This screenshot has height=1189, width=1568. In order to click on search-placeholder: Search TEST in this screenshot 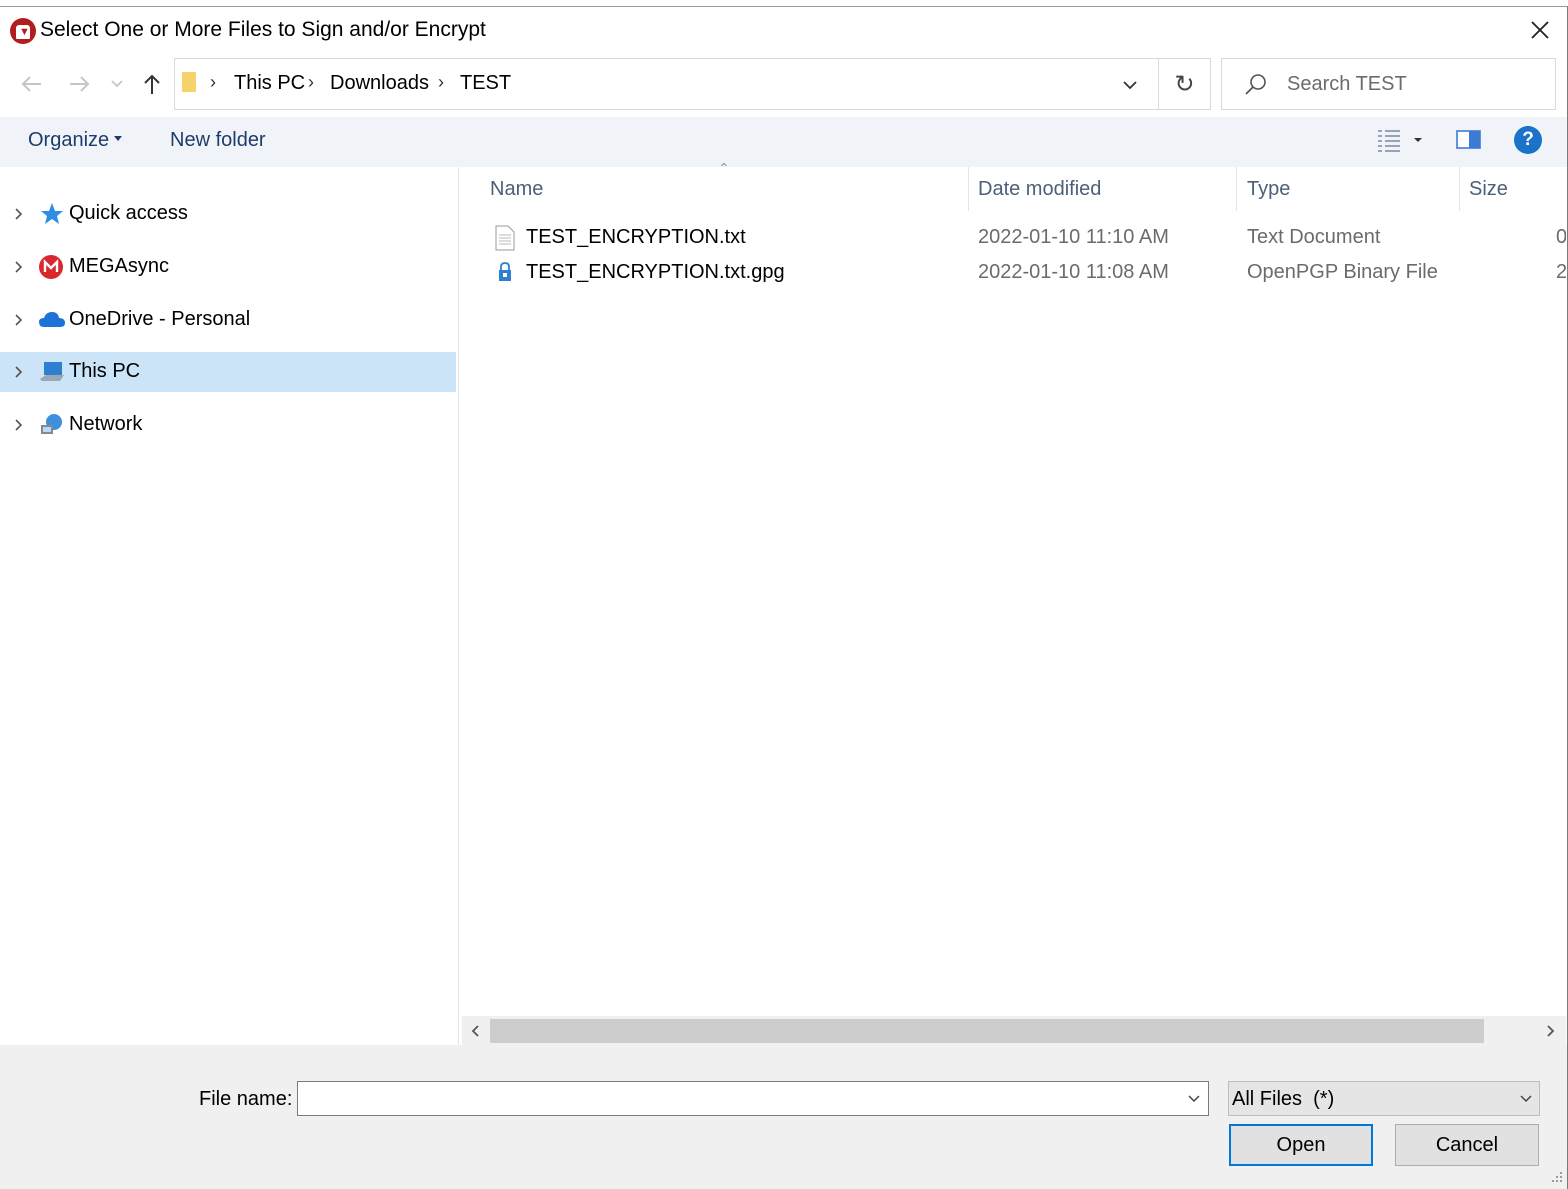, I will do `click(1347, 84)`.